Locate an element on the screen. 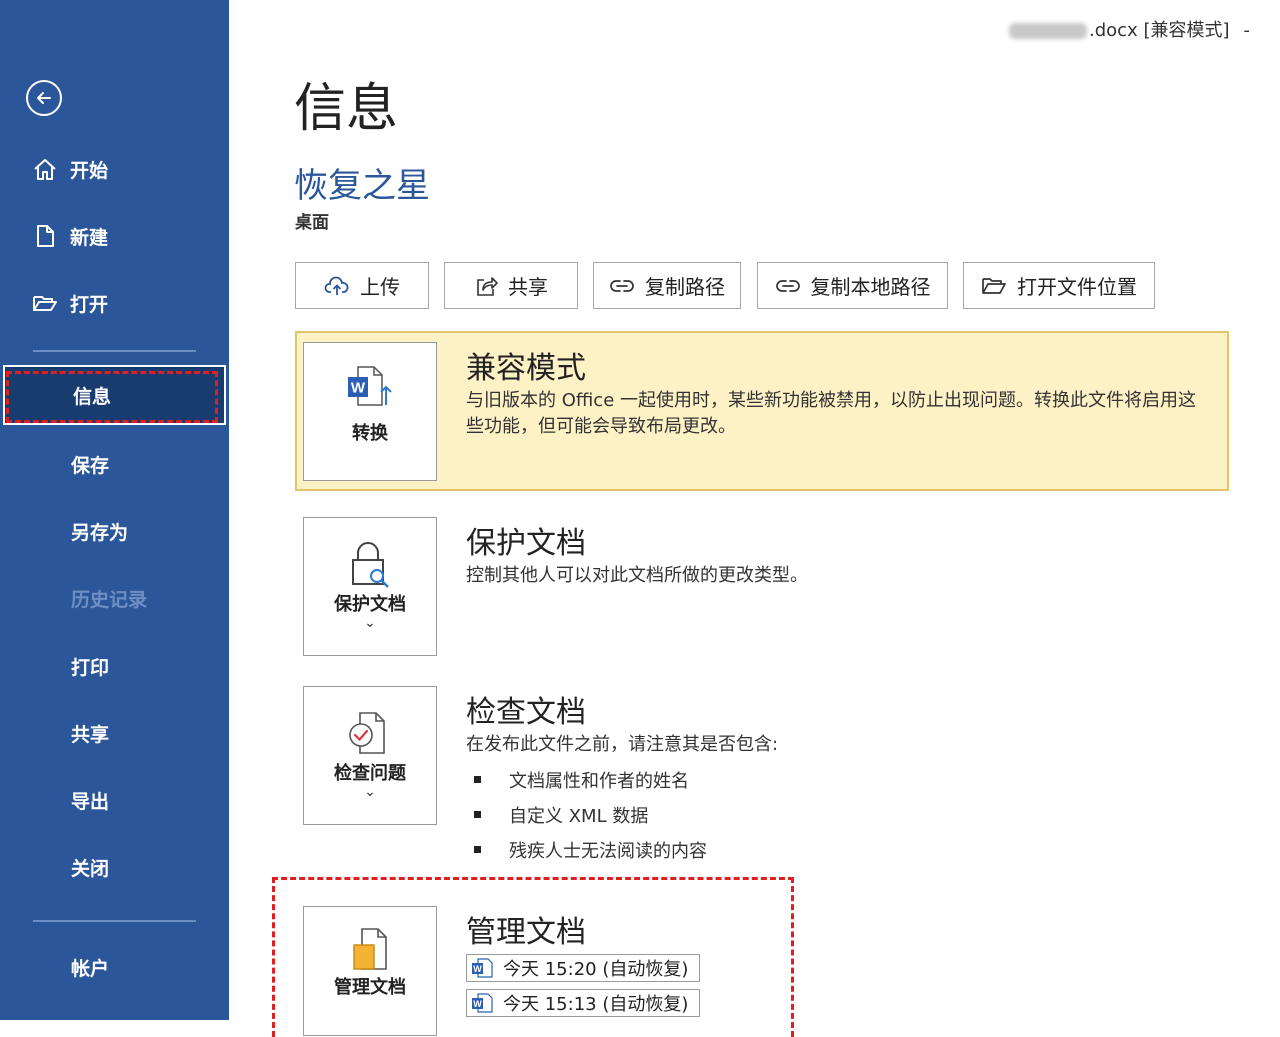 The image size is (1280, 1037). compat-title: 兼容模式 is located at coordinates (526, 368).